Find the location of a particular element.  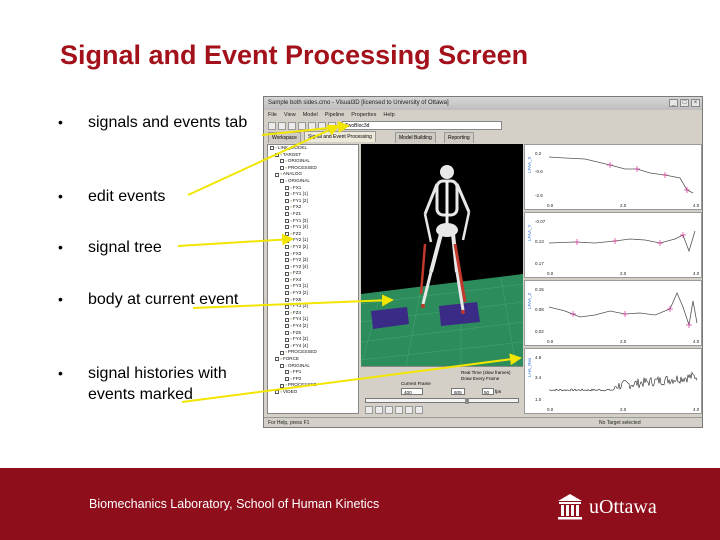

last-frame-icon is located at coordinates (419, 410).